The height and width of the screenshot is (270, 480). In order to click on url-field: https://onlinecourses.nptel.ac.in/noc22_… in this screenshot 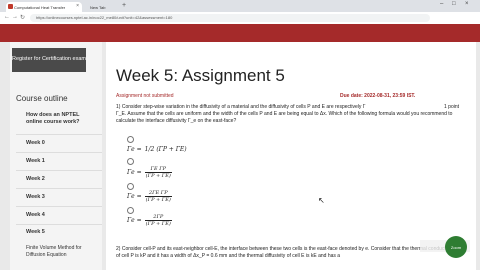, I will do `click(230, 18)`.